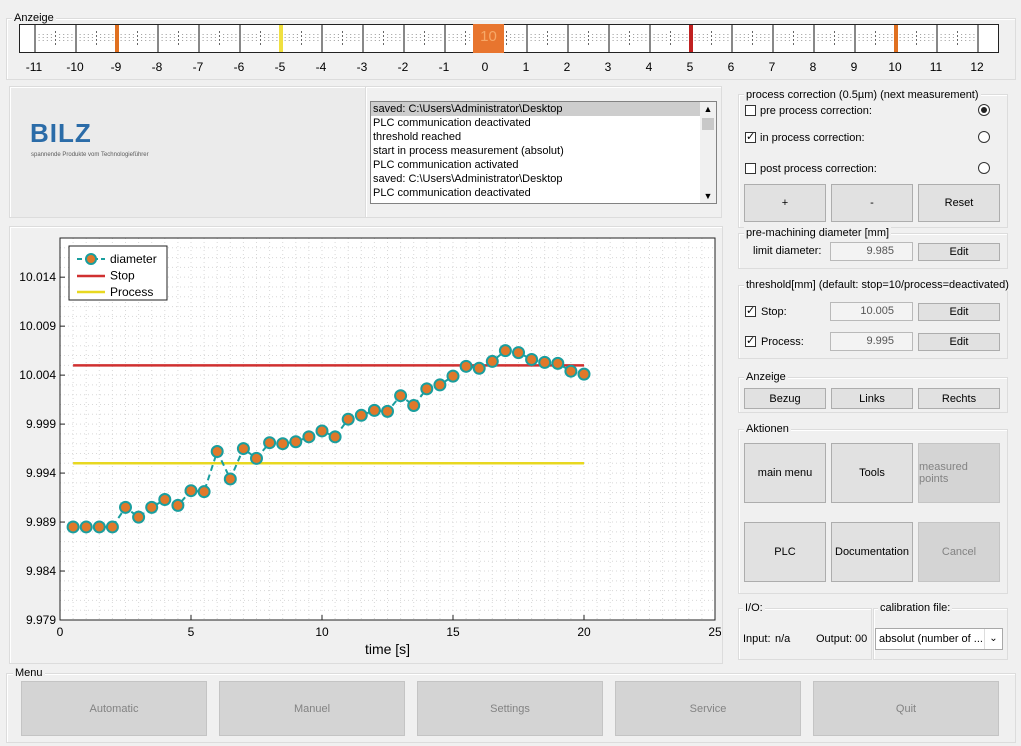 Image resolution: width=1021 pixels, height=746 pixels. What do you see at coordinates (871, 341) in the screenshot?
I see `process-threshold-field: 9.995` at bounding box center [871, 341].